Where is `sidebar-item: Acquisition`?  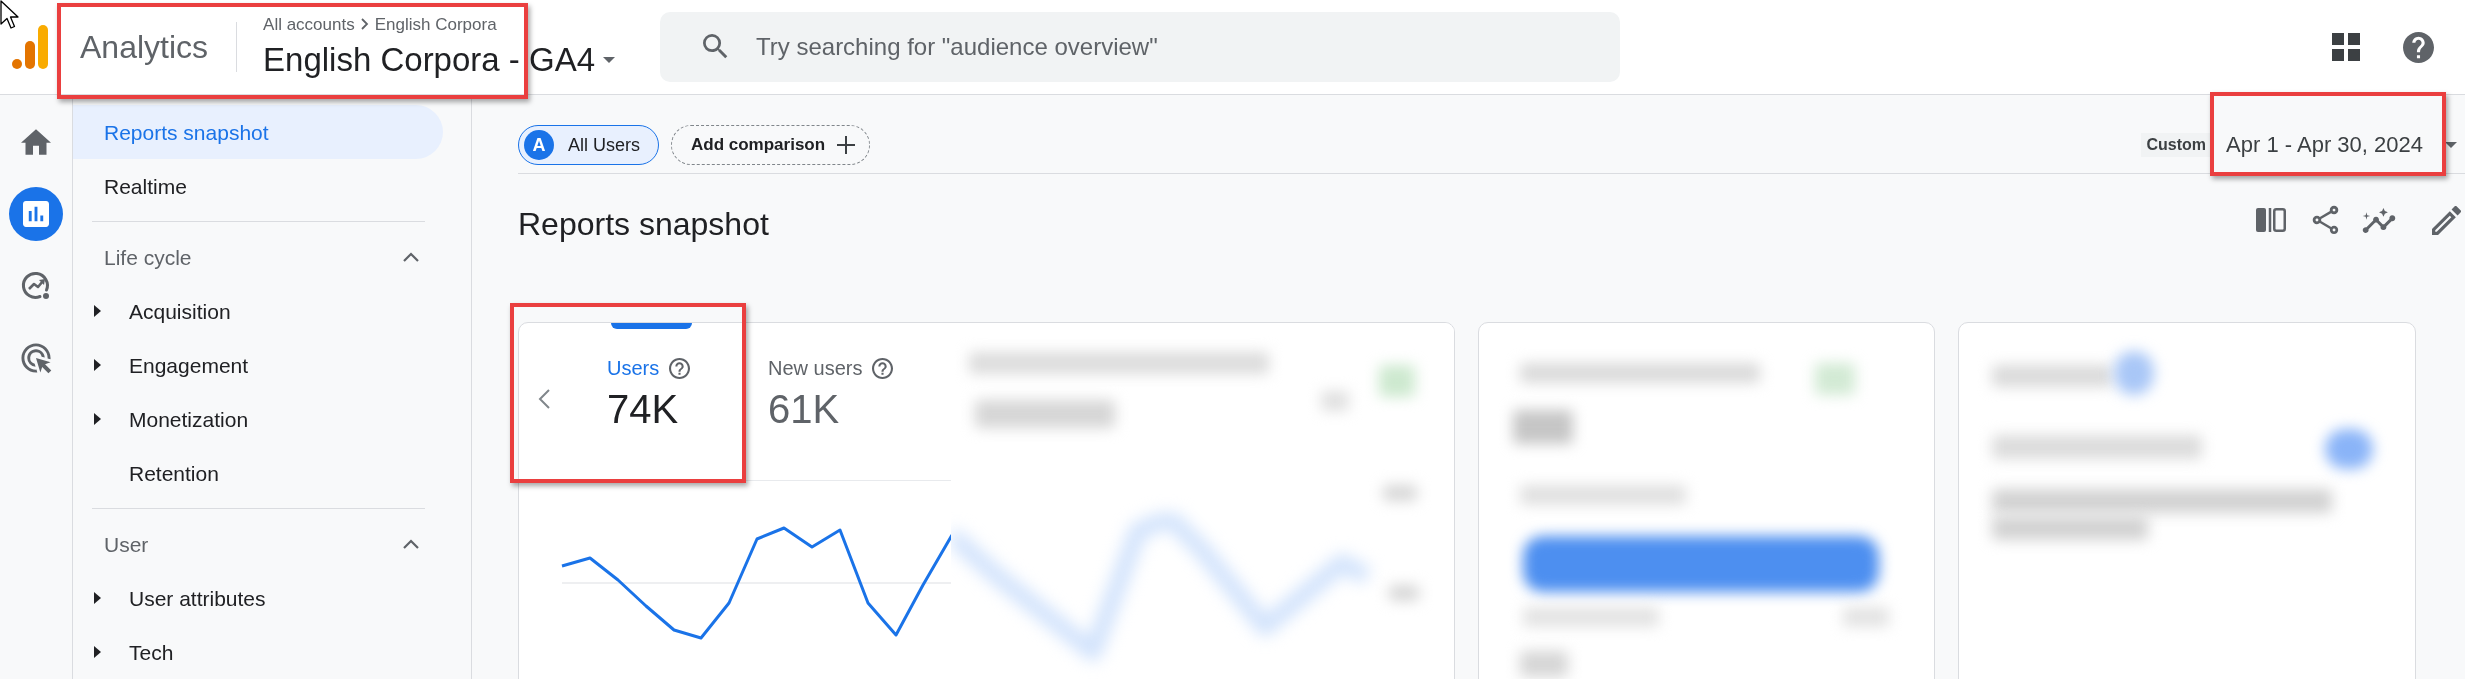 sidebar-item: Acquisition is located at coordinates (258, 311).